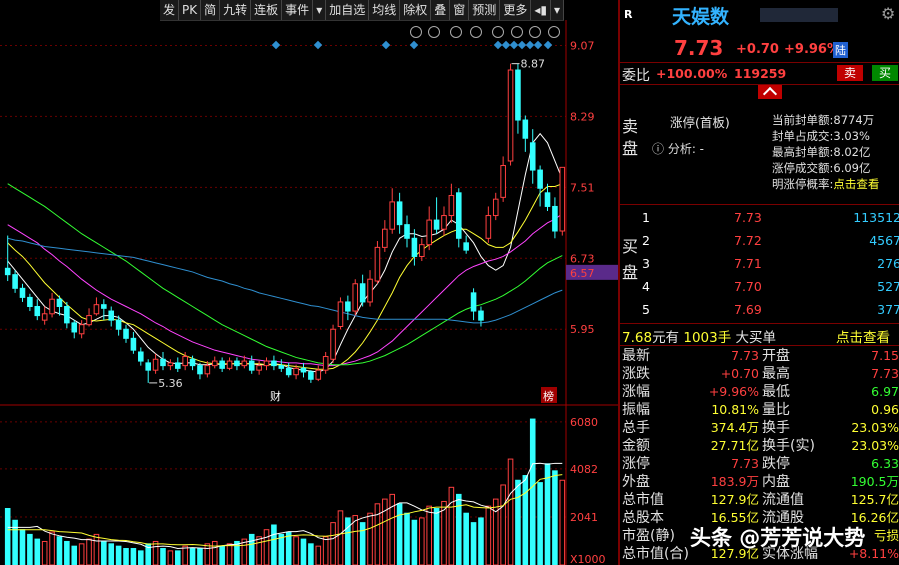  Describe the element at coordinates (460, 10) in the screenshot. I see `toolbar-button-11: 窗` at that location.